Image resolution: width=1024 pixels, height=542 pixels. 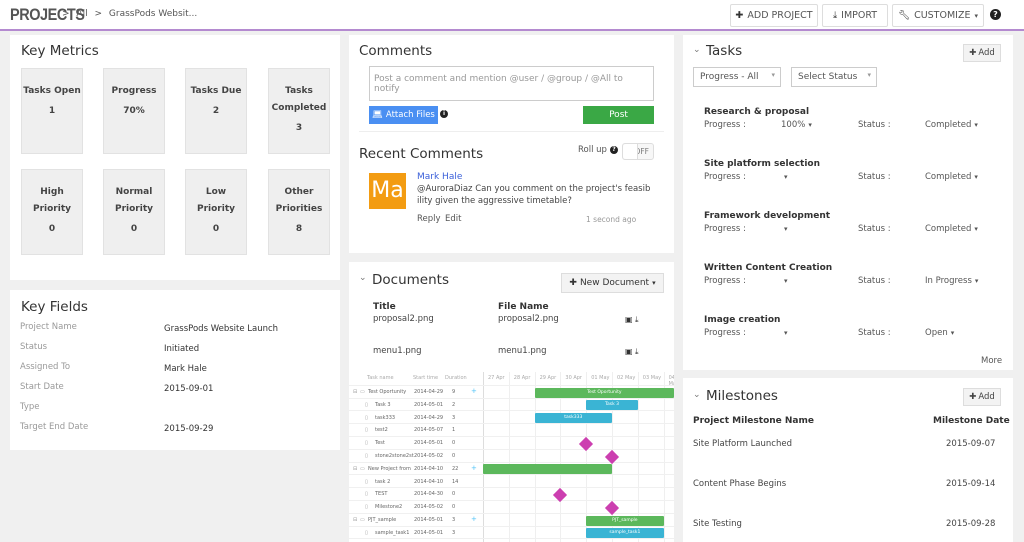 What do you see at coordinates (737, 77) in the screenshot?
I see `progress-filter-select: Progress - All` at bounding box center [737, 77].